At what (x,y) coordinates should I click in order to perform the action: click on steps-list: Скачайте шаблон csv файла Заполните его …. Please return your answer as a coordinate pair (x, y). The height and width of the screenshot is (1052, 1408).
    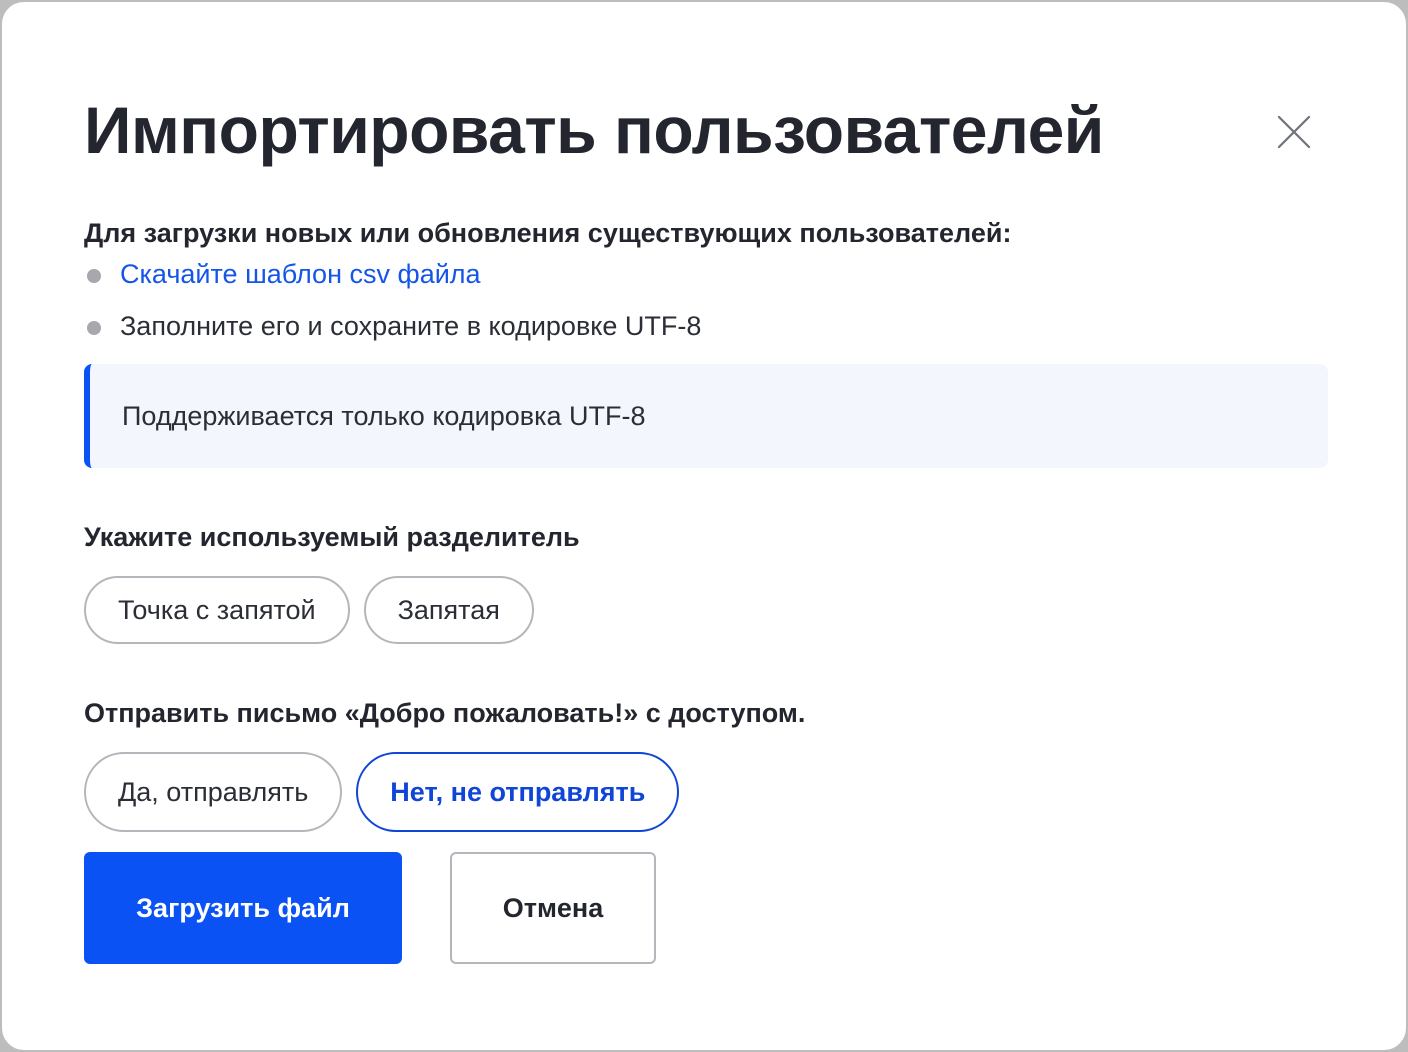
    Looking at the image, I should click on (392, 308).